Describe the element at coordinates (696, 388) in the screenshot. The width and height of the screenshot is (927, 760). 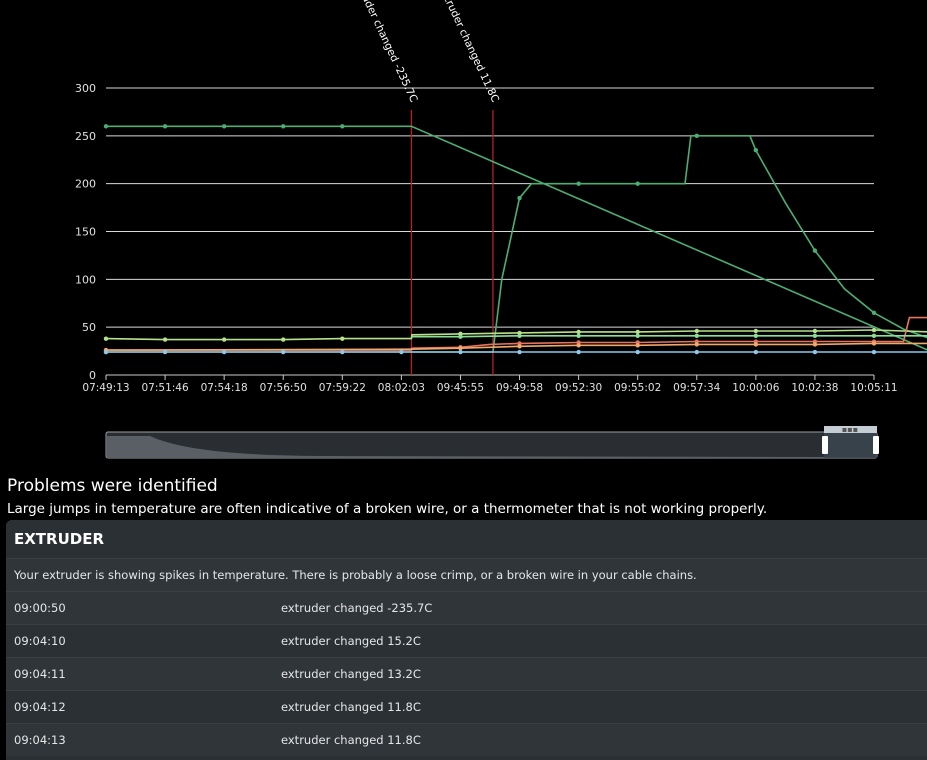
I see `x-tick-label: 09:57:34` at that location.